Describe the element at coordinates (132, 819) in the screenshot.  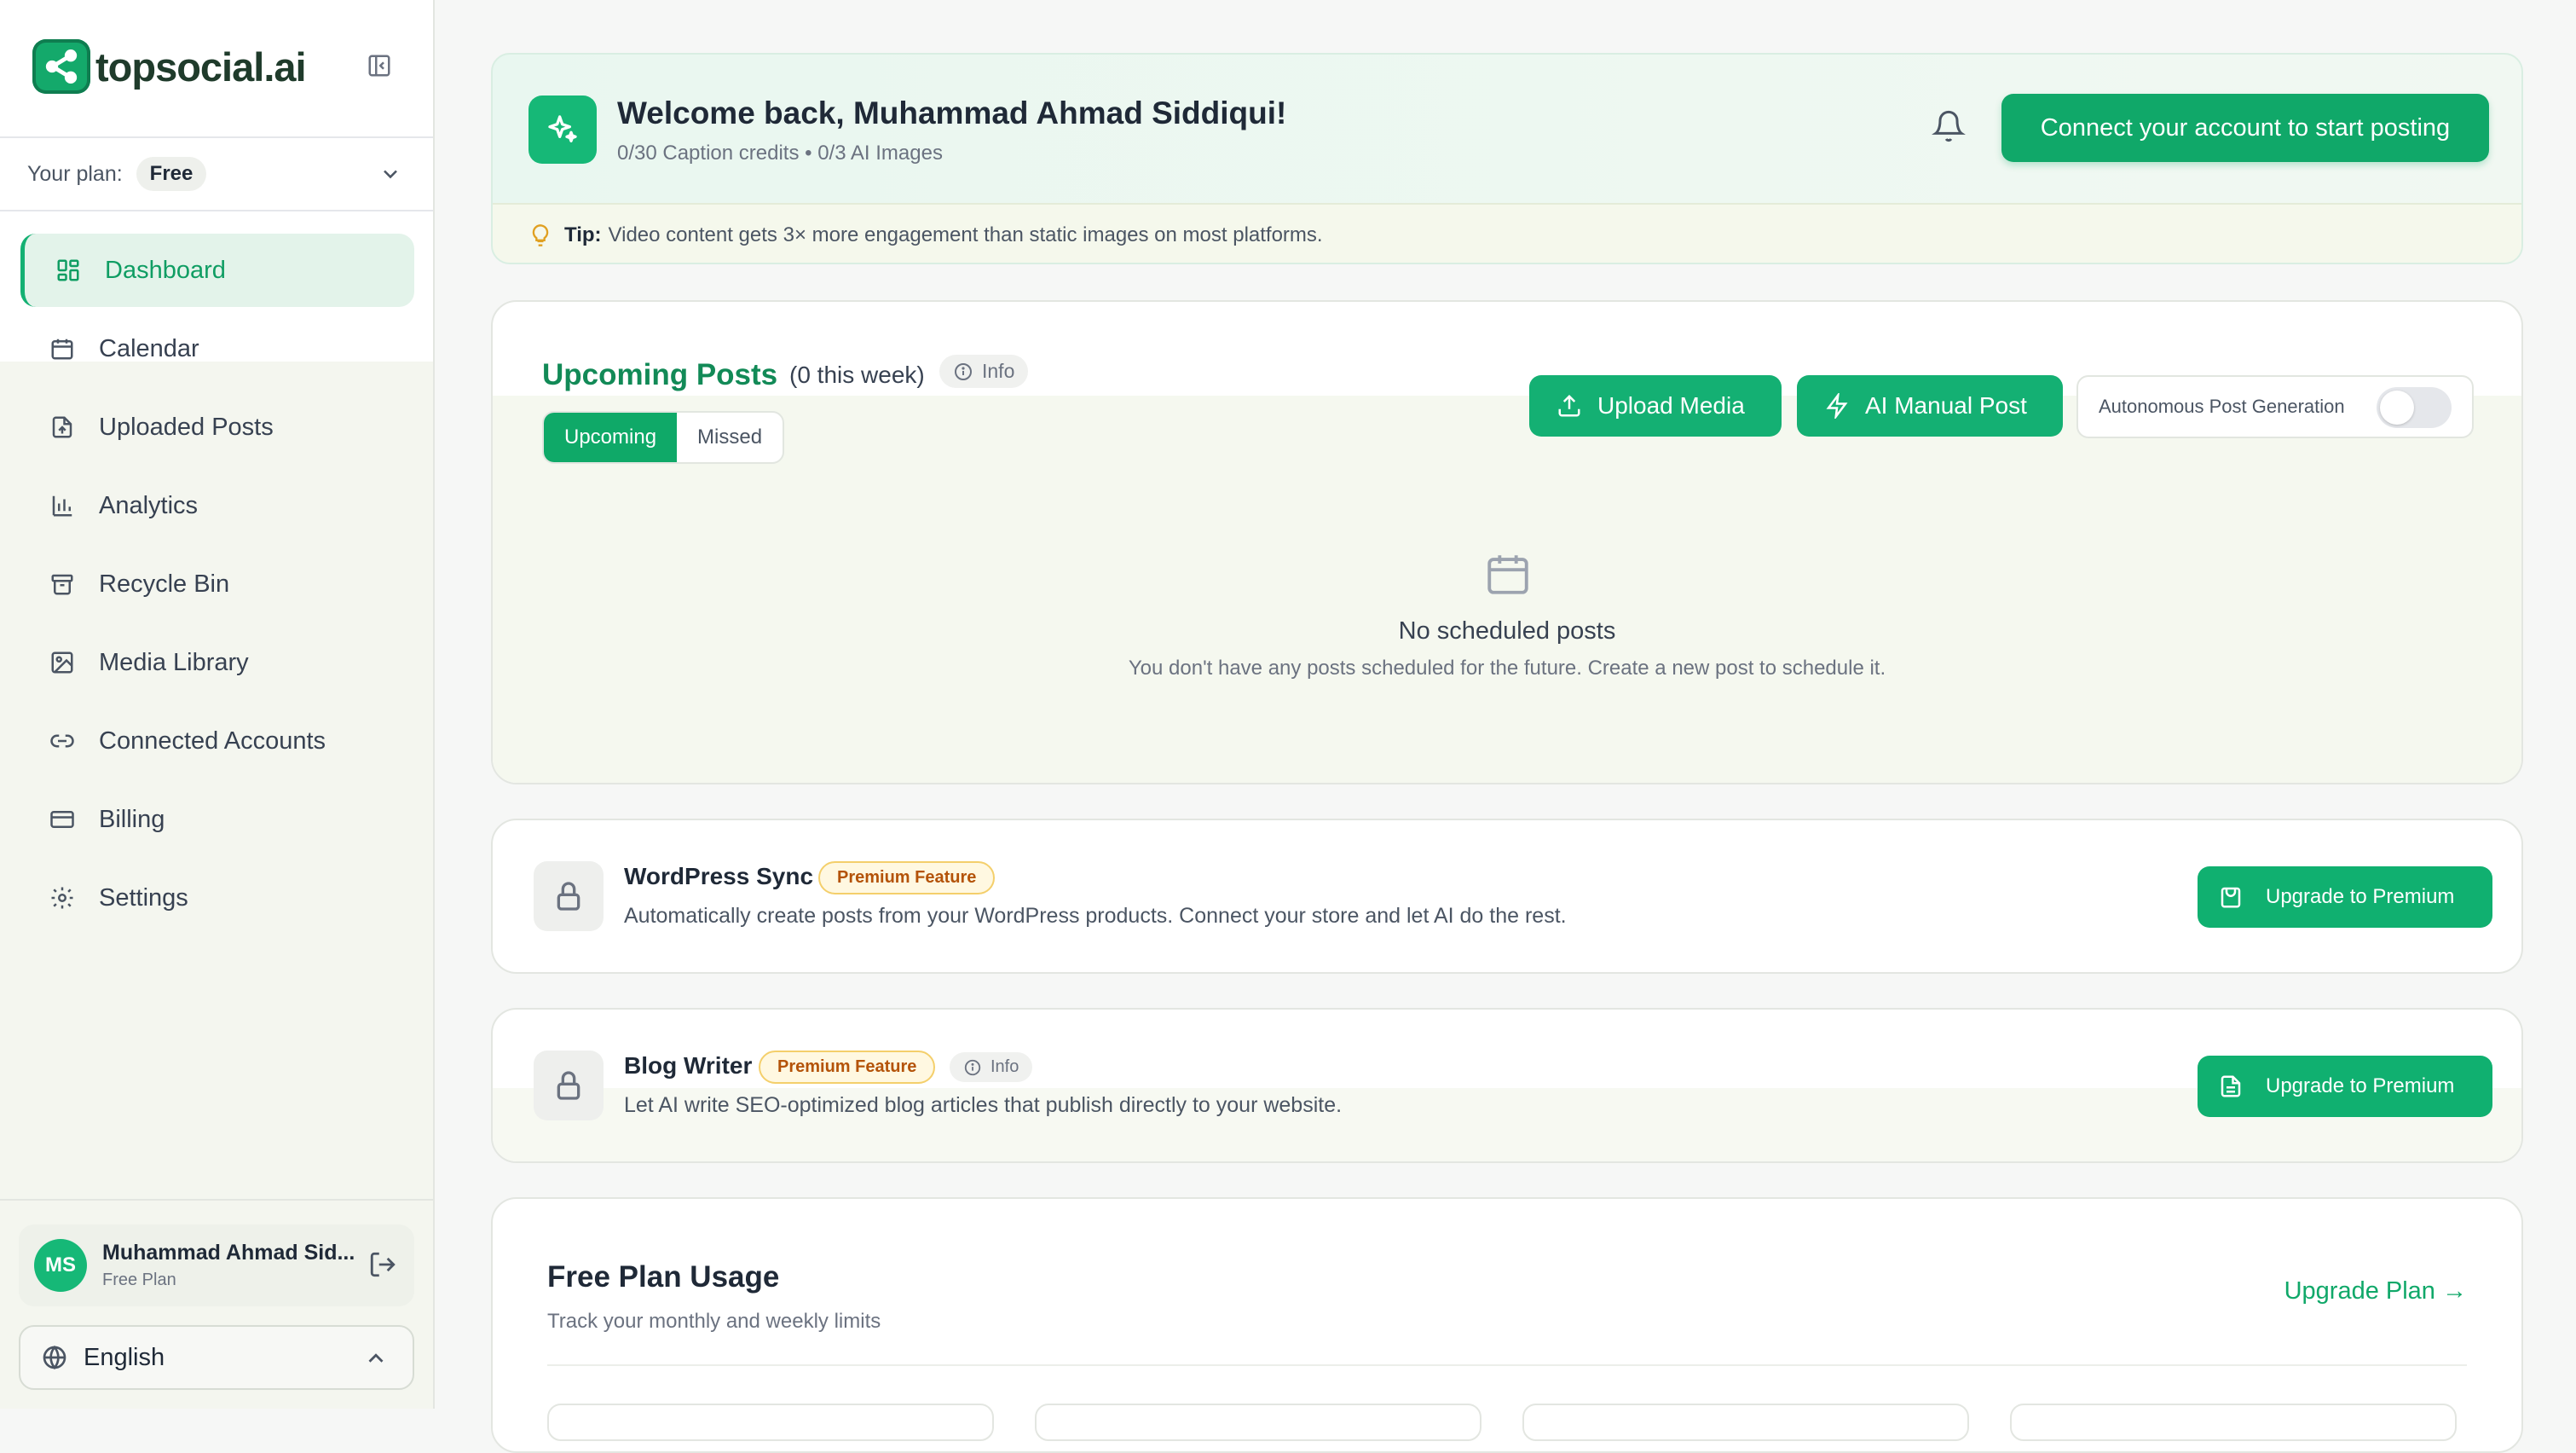
I see `sidebar-item-label: Billing` at that location.